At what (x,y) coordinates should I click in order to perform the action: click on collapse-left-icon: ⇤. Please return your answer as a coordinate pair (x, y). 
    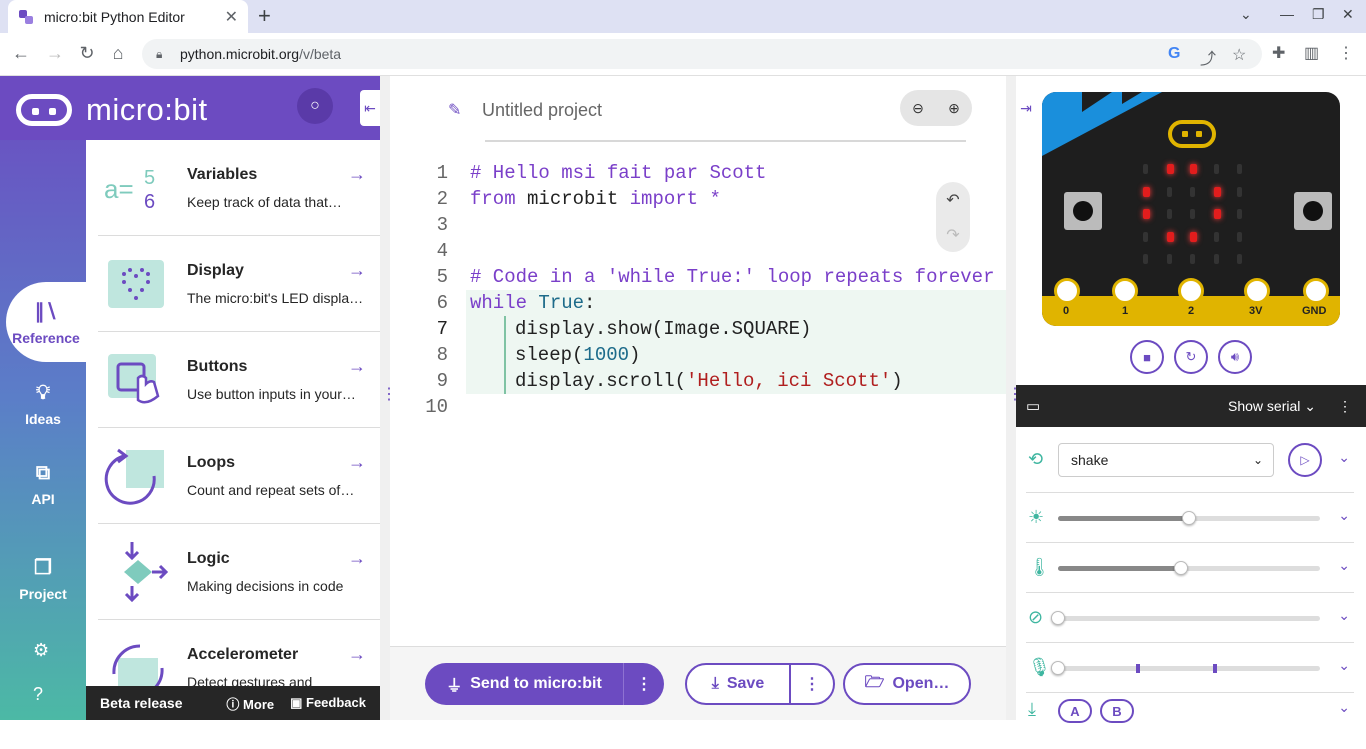
    Looking at the image, I should click on (370, 107).